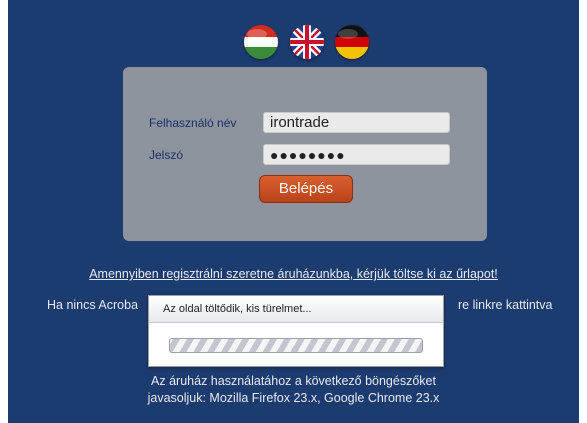 The image size is (587, 423). Describe the element at coordinates (296, 345) in the screenshot. I see `loading-progress-bar` at that location.